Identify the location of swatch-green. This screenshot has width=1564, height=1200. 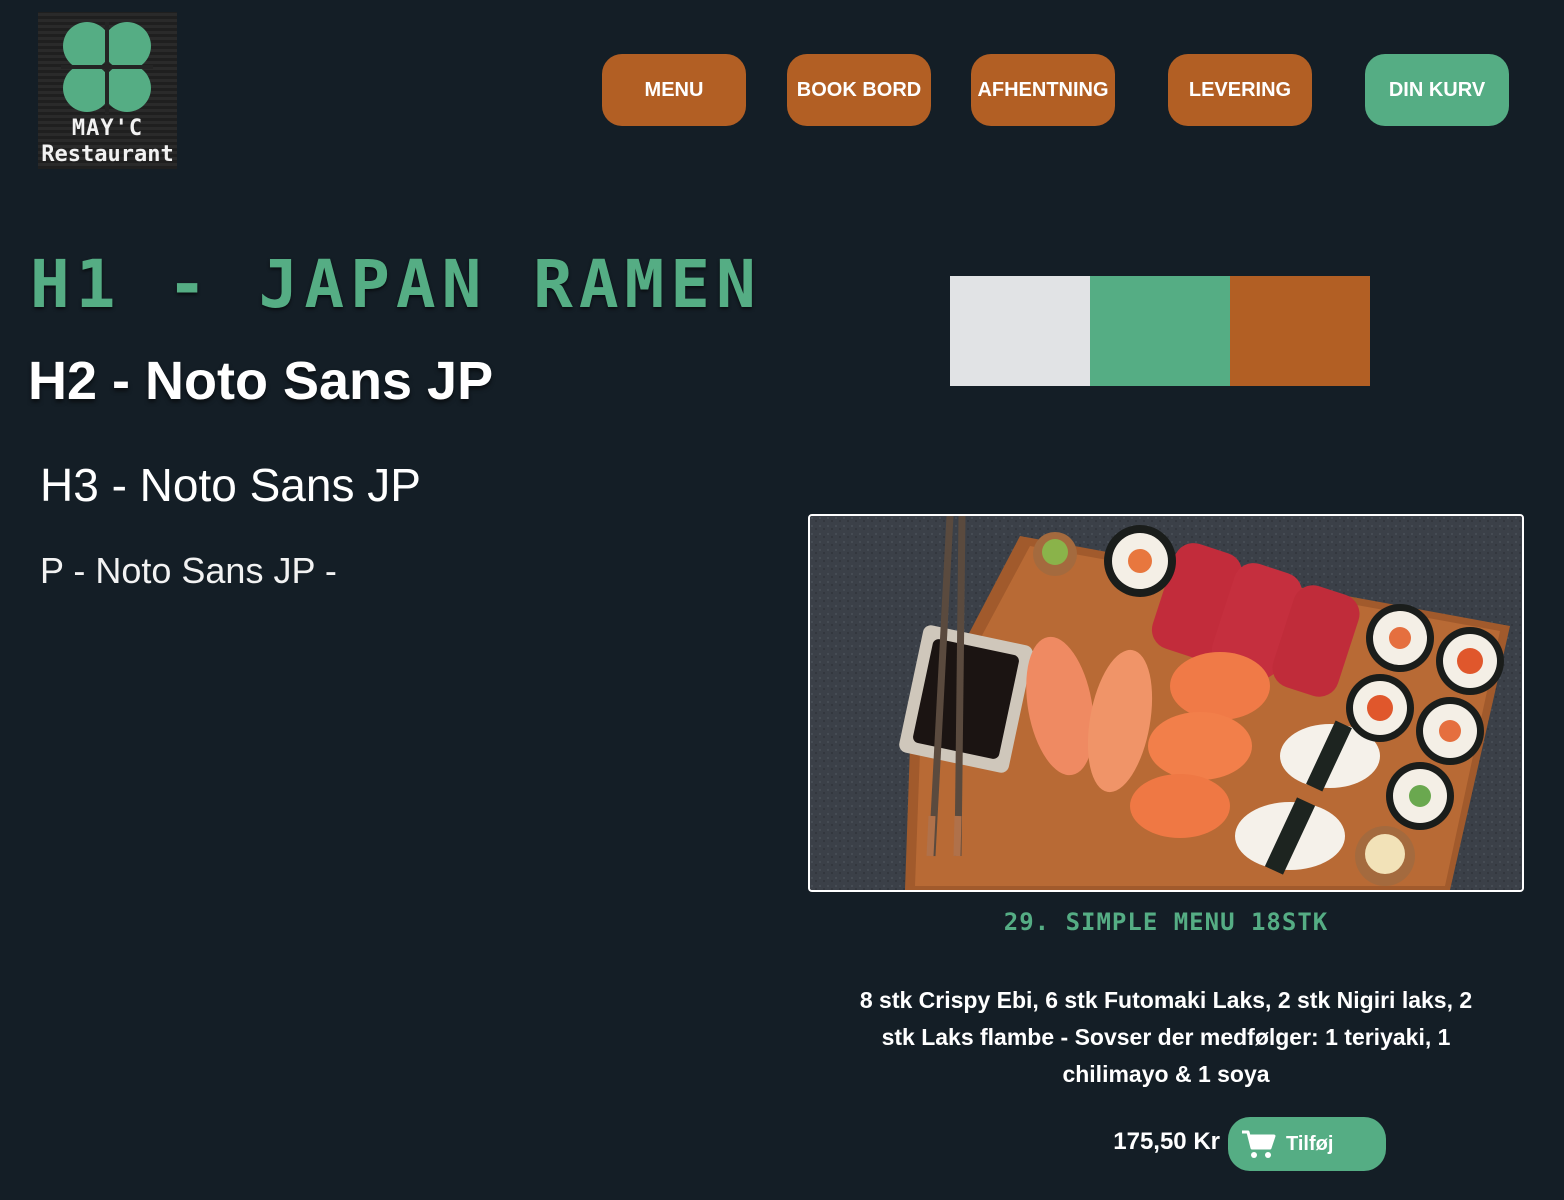
(1160, 331).